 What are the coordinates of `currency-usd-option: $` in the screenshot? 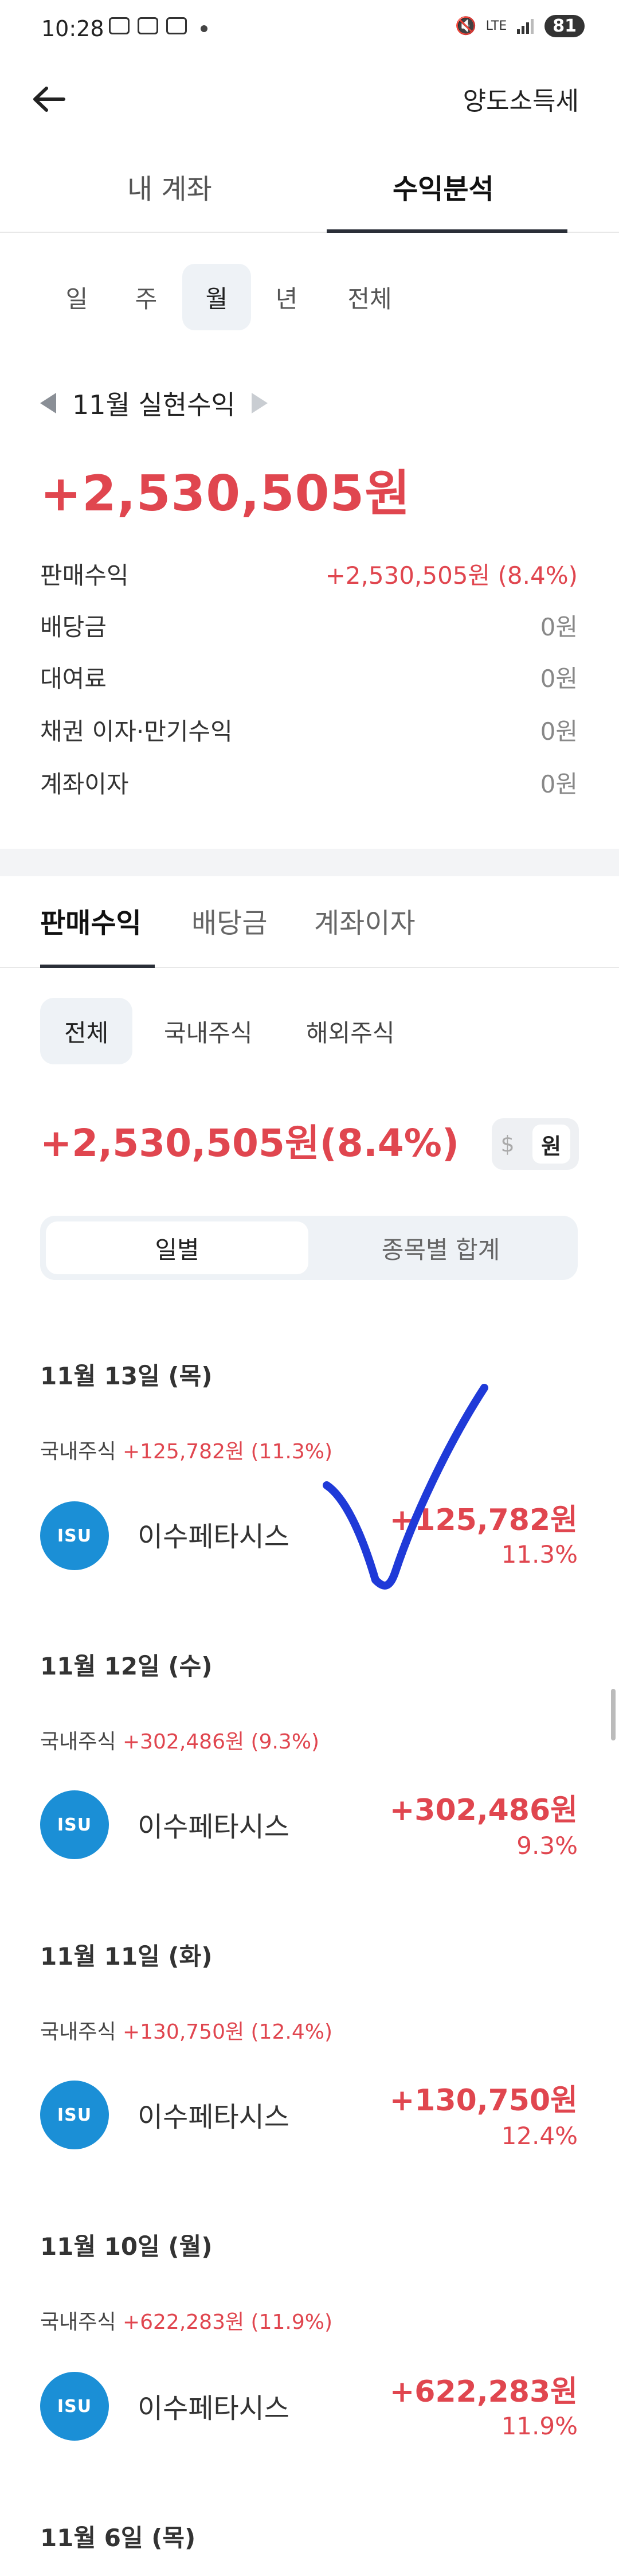 It's located at (507, 1144).